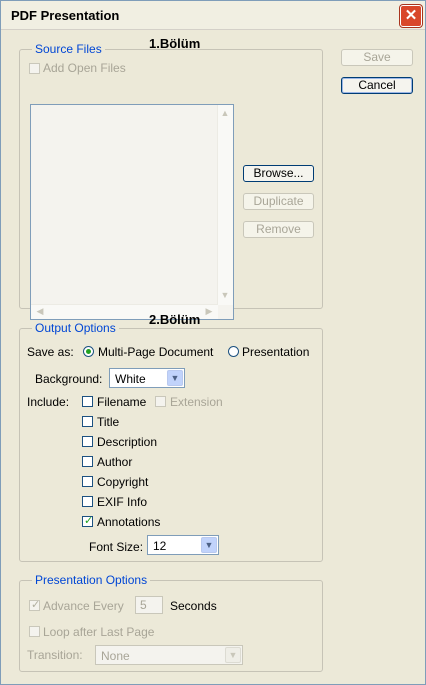 The image size is (426, 685). Describe the element at coordinates (183, 545) in the screenshot. I see `font-size-select: 12 ▼` at that location.